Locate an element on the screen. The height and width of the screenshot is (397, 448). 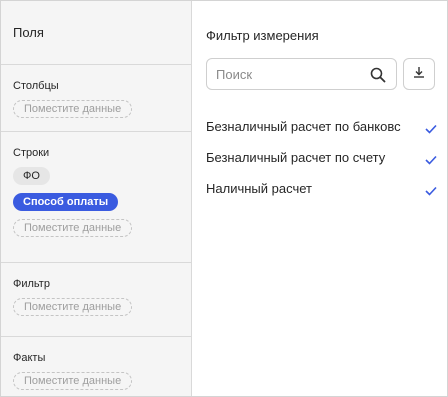
facts-title: Факты is located at coordinates (29, 358).